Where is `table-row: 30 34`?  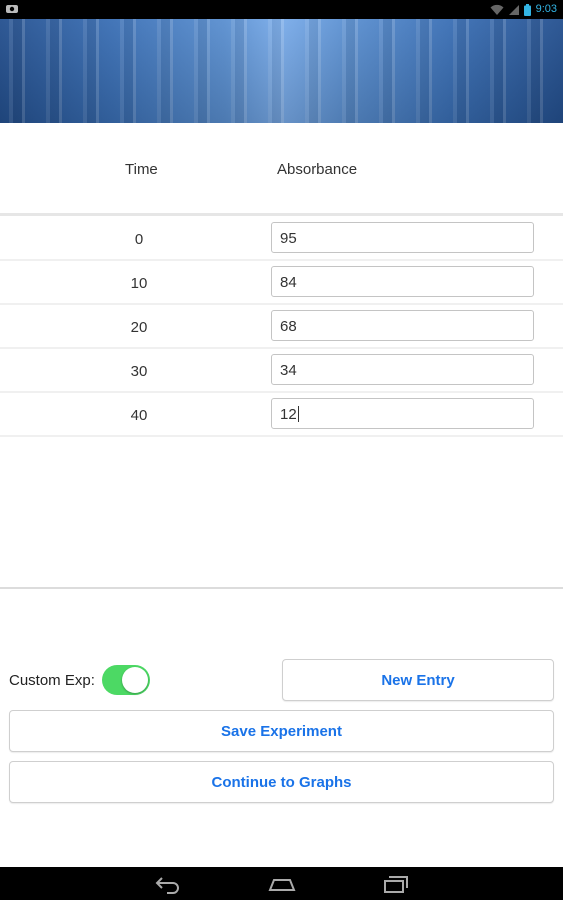 table-row: 30 34 is located at coordinates (281, 371).